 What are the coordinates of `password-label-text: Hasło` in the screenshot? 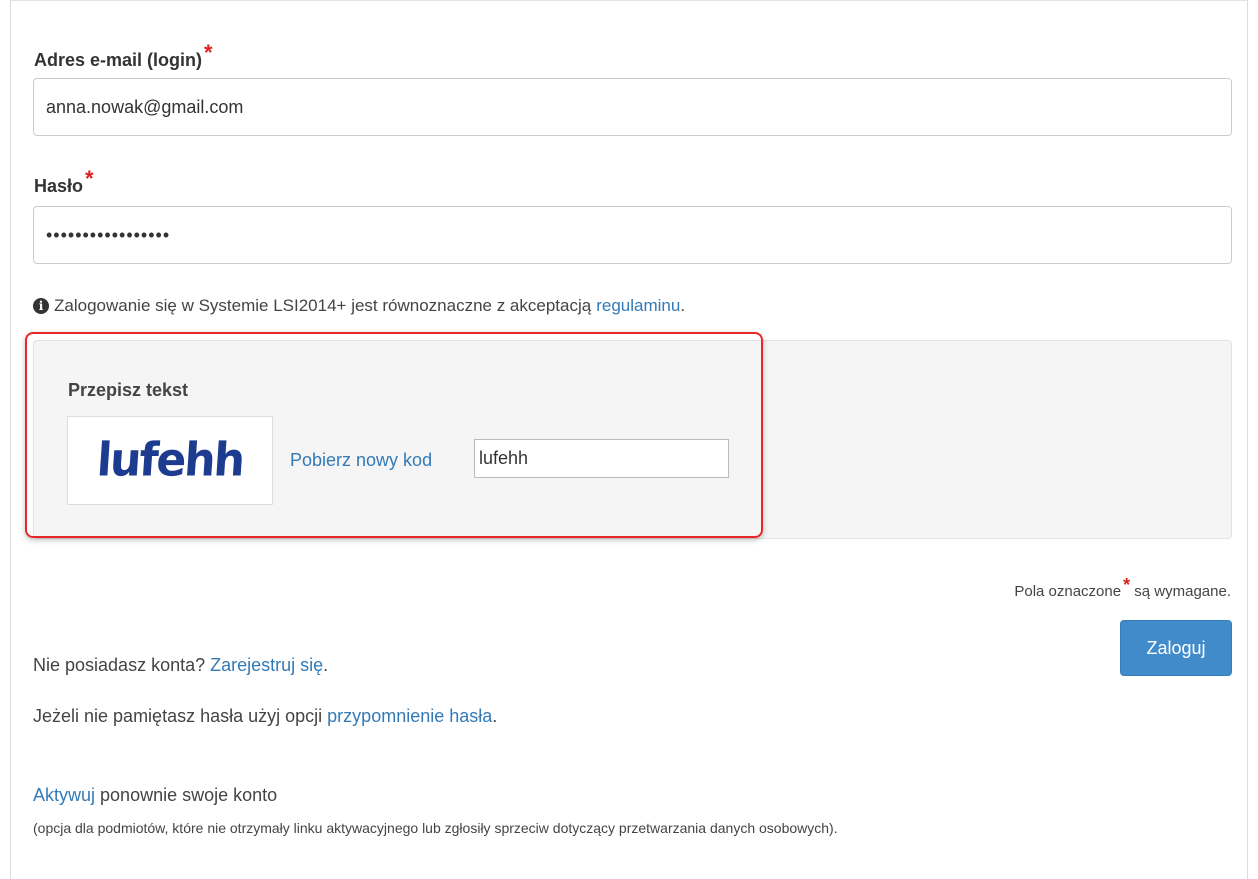 It's located at (59, 186).